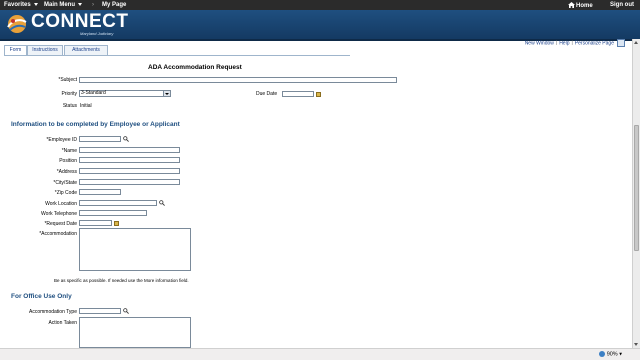 The image size is (640, 360). I want to click on tab-divider, so click(177, 55).